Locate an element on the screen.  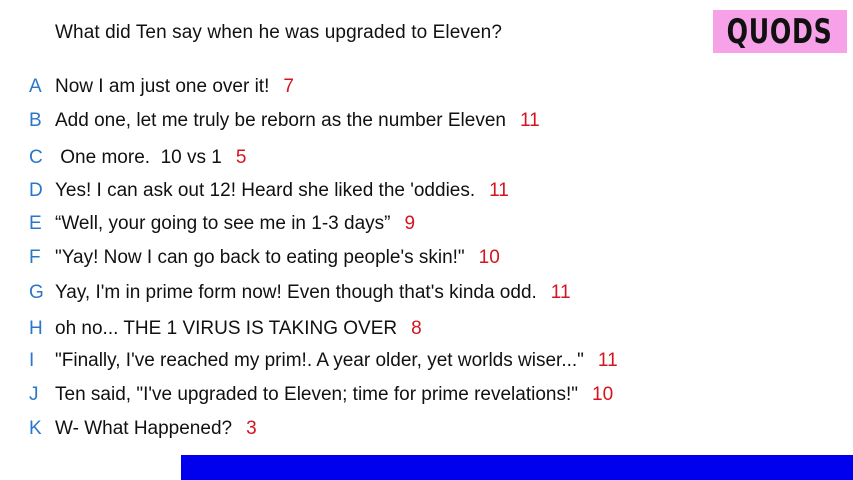
answer-row: A Now I am just one over it! 7 is located at coordinates (350, 87).